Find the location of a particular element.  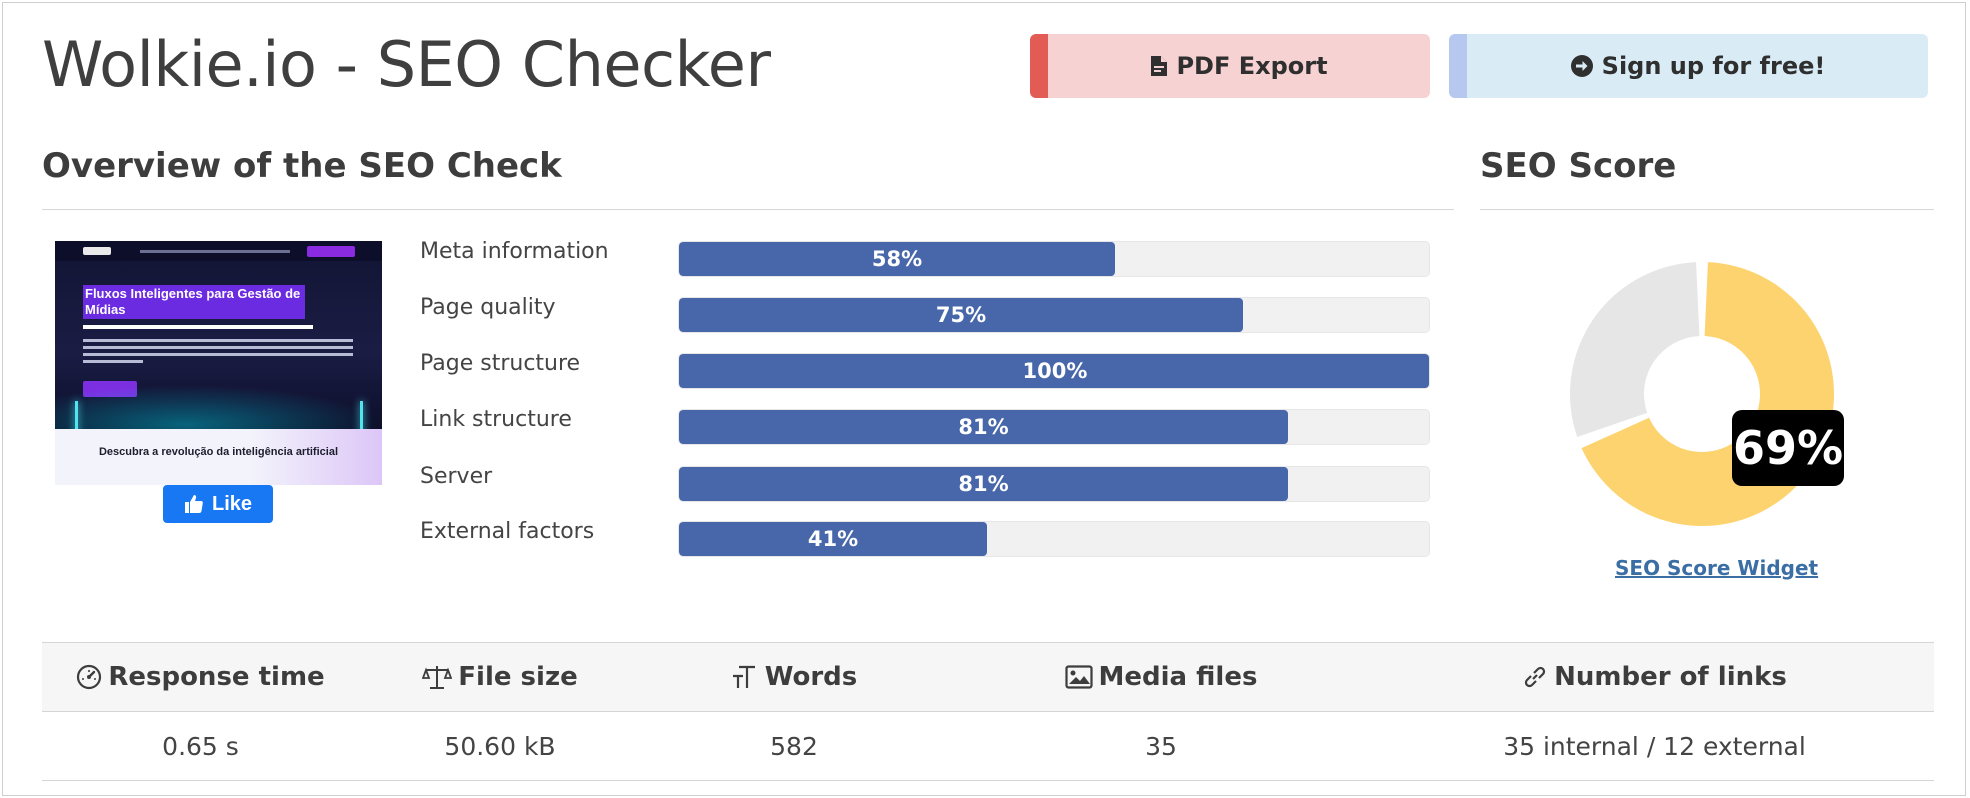

stat-value-response-time: 0.65 s is located at coordinates (200, 746).